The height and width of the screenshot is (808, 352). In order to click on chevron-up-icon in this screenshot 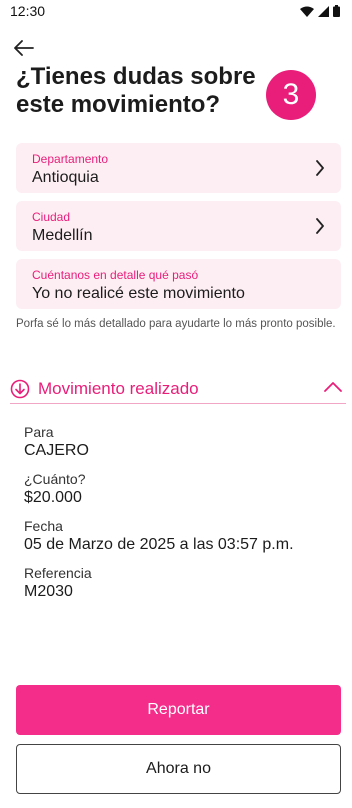, I will do `click(333, 387)`.